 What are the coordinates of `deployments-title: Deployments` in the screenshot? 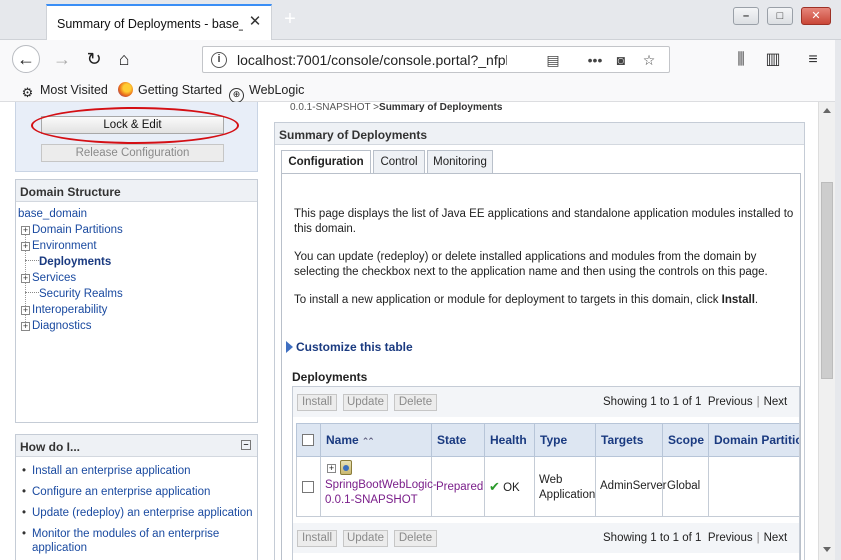 It's located at (330, 377).